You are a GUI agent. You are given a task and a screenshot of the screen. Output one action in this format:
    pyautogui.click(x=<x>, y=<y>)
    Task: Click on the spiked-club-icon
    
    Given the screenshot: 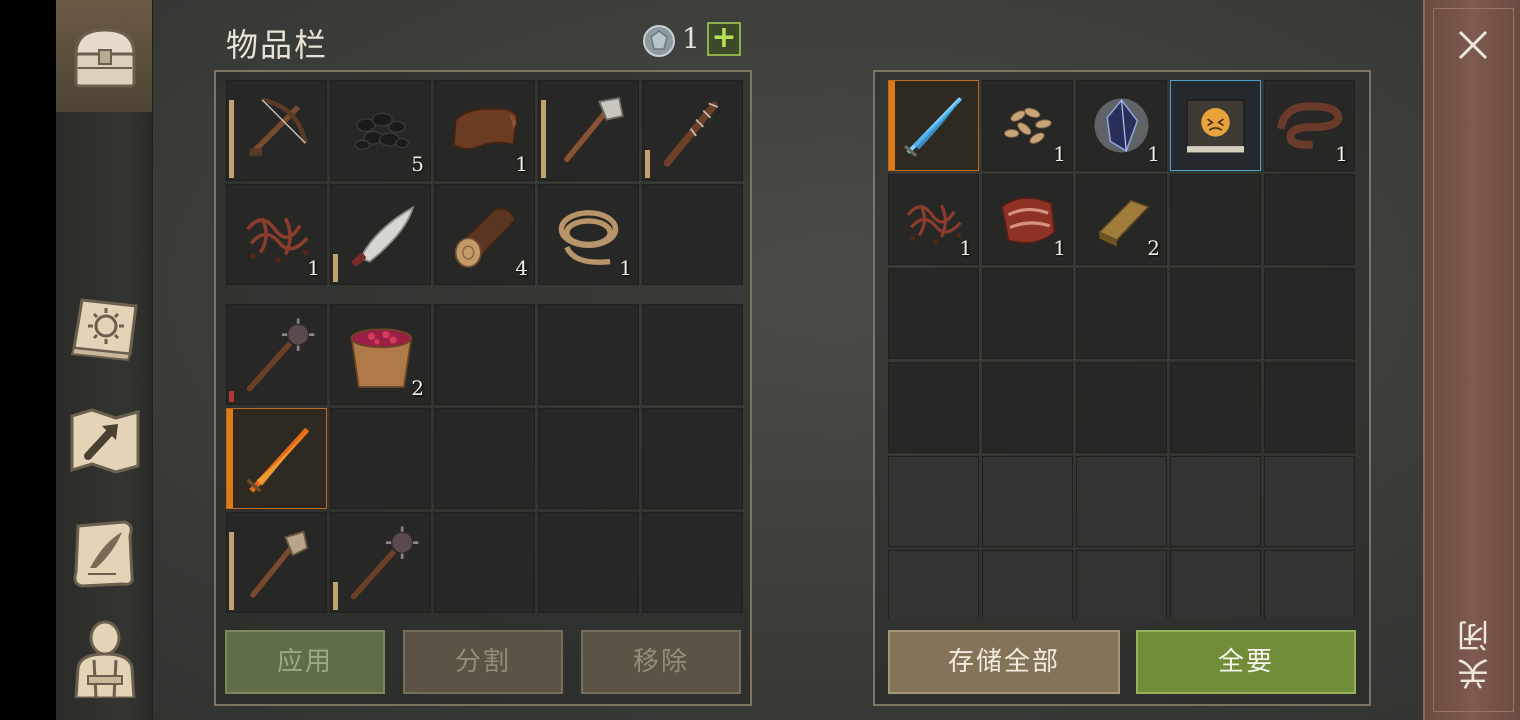 What is the action you would take?
    pyautogui.click(x=692, y=130)
    